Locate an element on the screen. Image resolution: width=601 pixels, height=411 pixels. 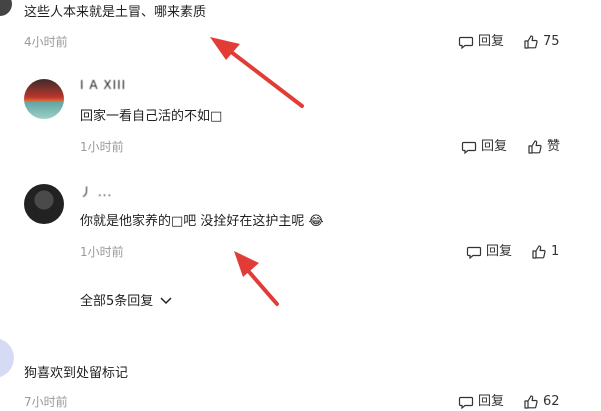
arrow-annotation-top is located at coordinates (257, 72).